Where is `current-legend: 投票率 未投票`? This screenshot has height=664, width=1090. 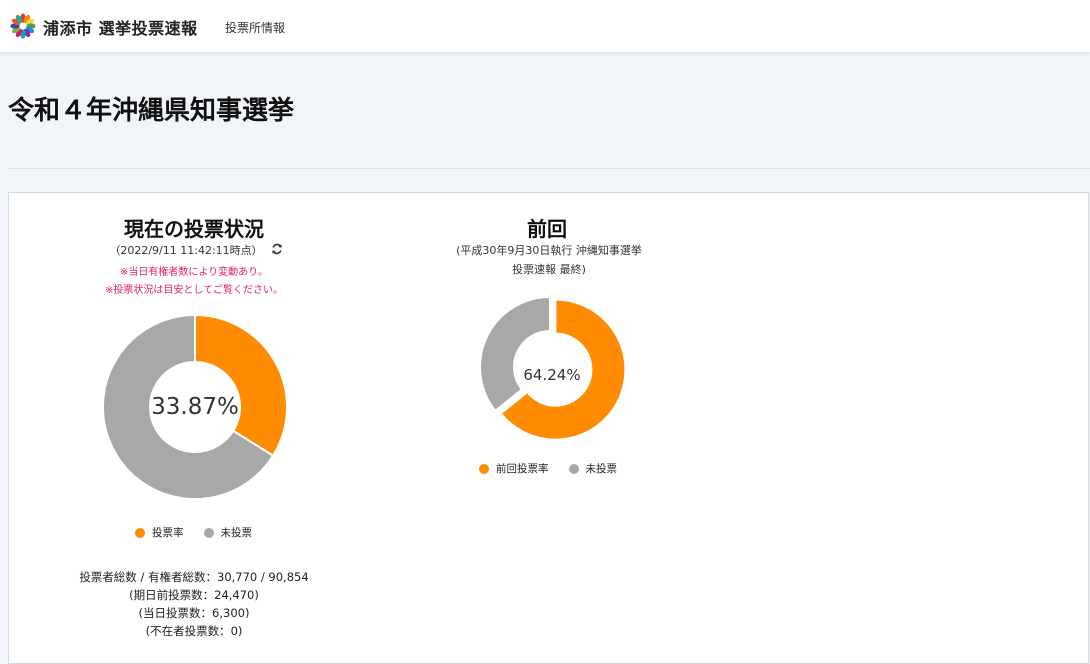
current-legend: 投票率 未投票 is located at coordinates (203, 532).